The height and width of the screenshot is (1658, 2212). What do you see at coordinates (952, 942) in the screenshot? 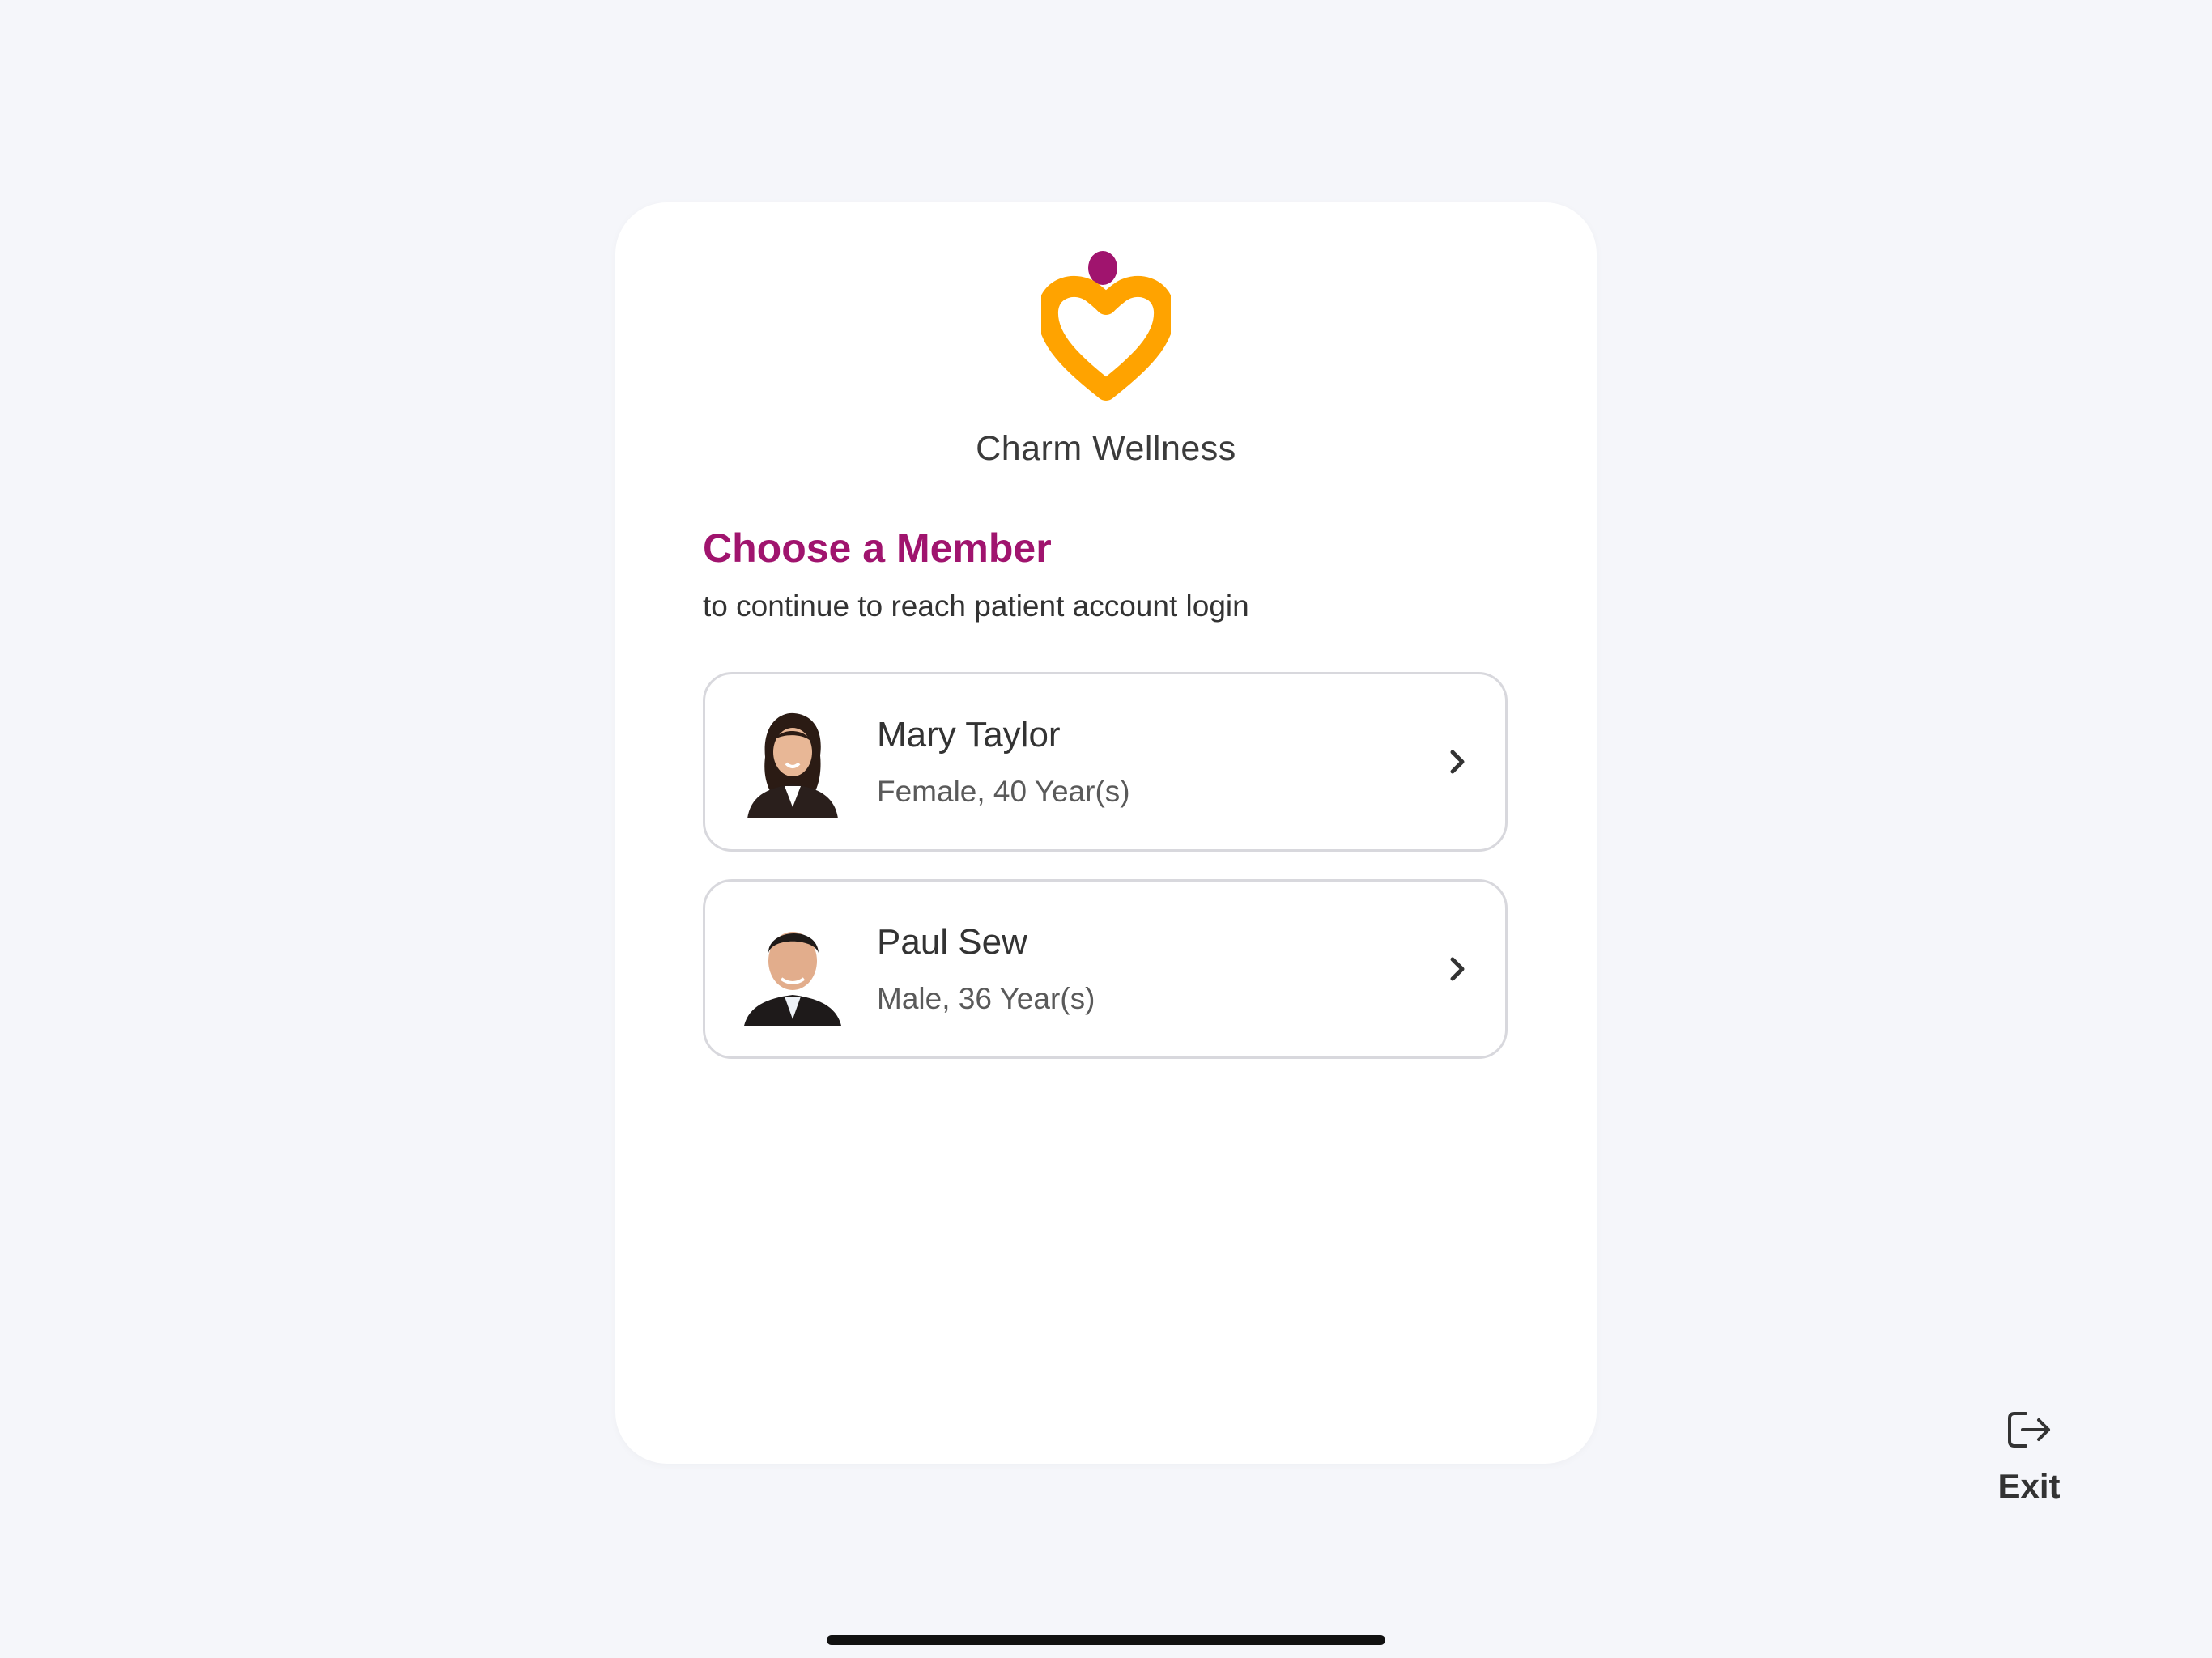
I see `member-name: Paul Sew` at bounding box center [952, 942].